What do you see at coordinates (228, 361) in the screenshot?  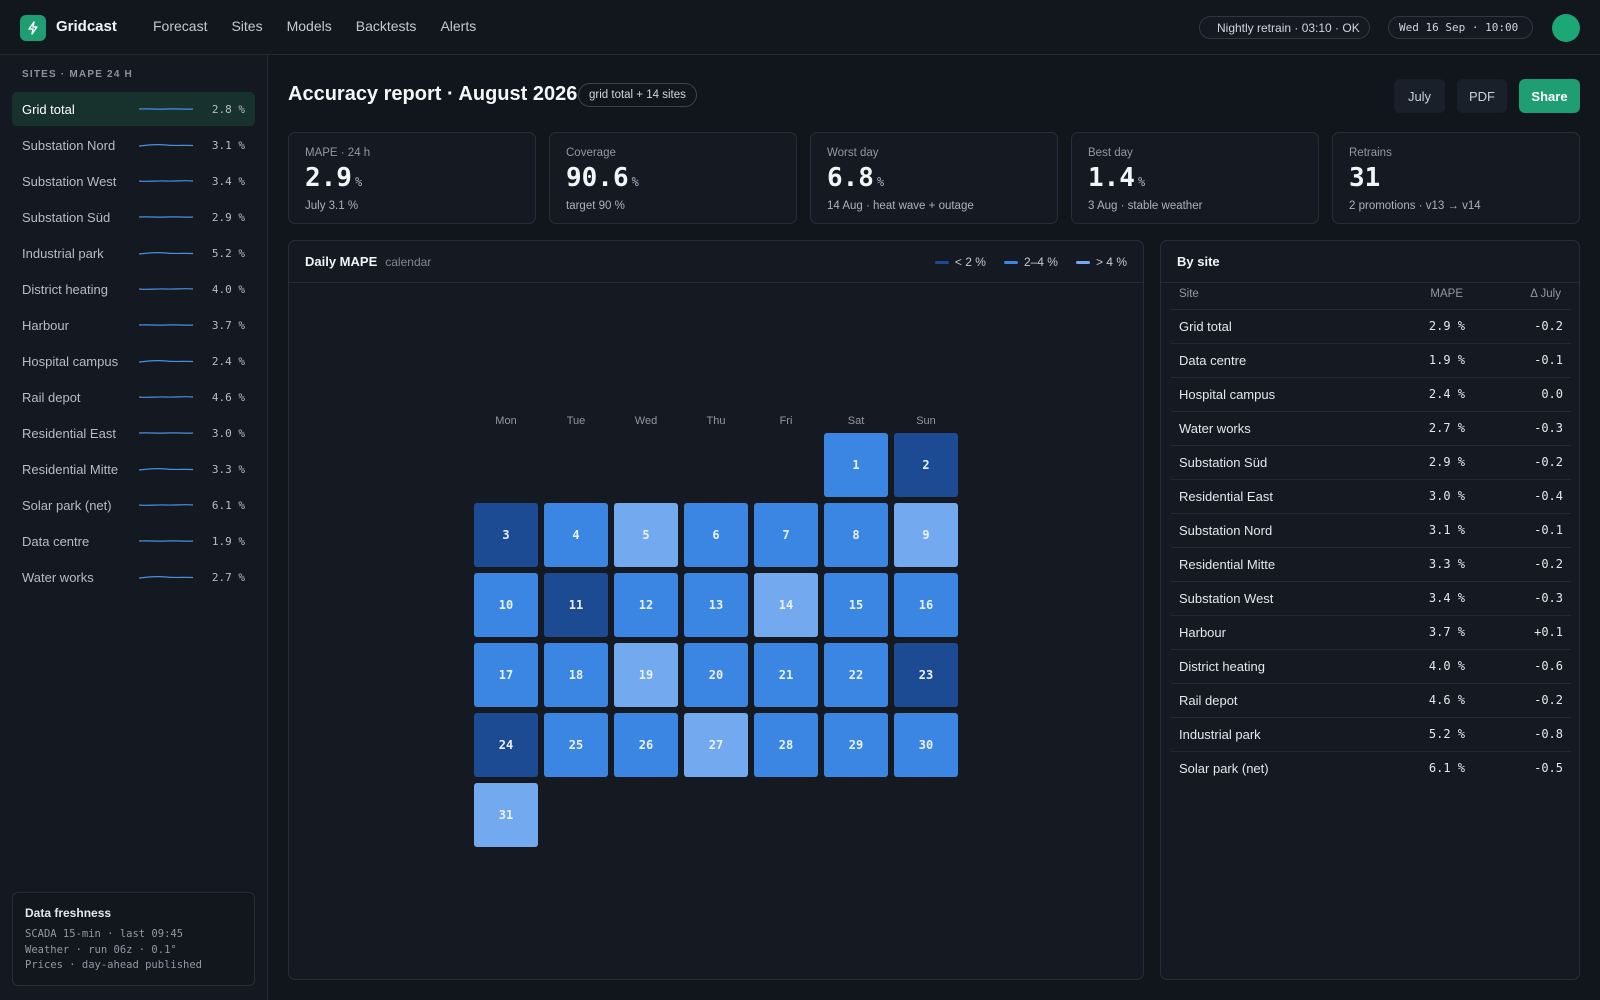 I see `sidebar-item-value: 2.4 %` at bounding box center [228, 361].